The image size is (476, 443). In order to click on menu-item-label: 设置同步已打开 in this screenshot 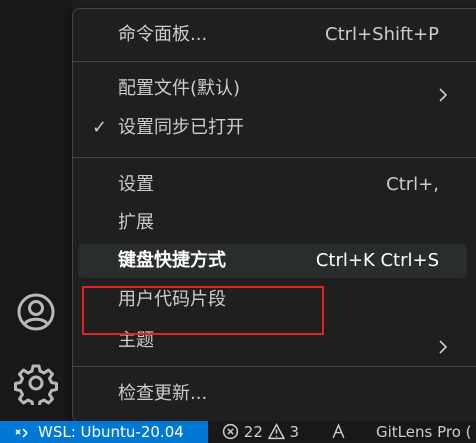, I will do `click(181, 127)`.